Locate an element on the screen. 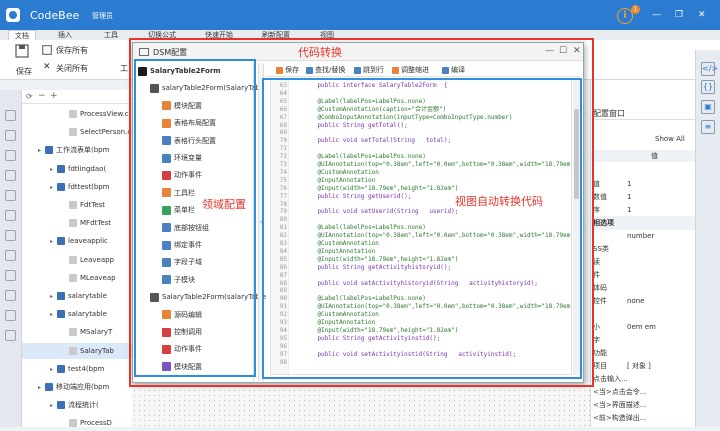  dialog-maximize-button: ☐ is located at coordinates (563, 51).